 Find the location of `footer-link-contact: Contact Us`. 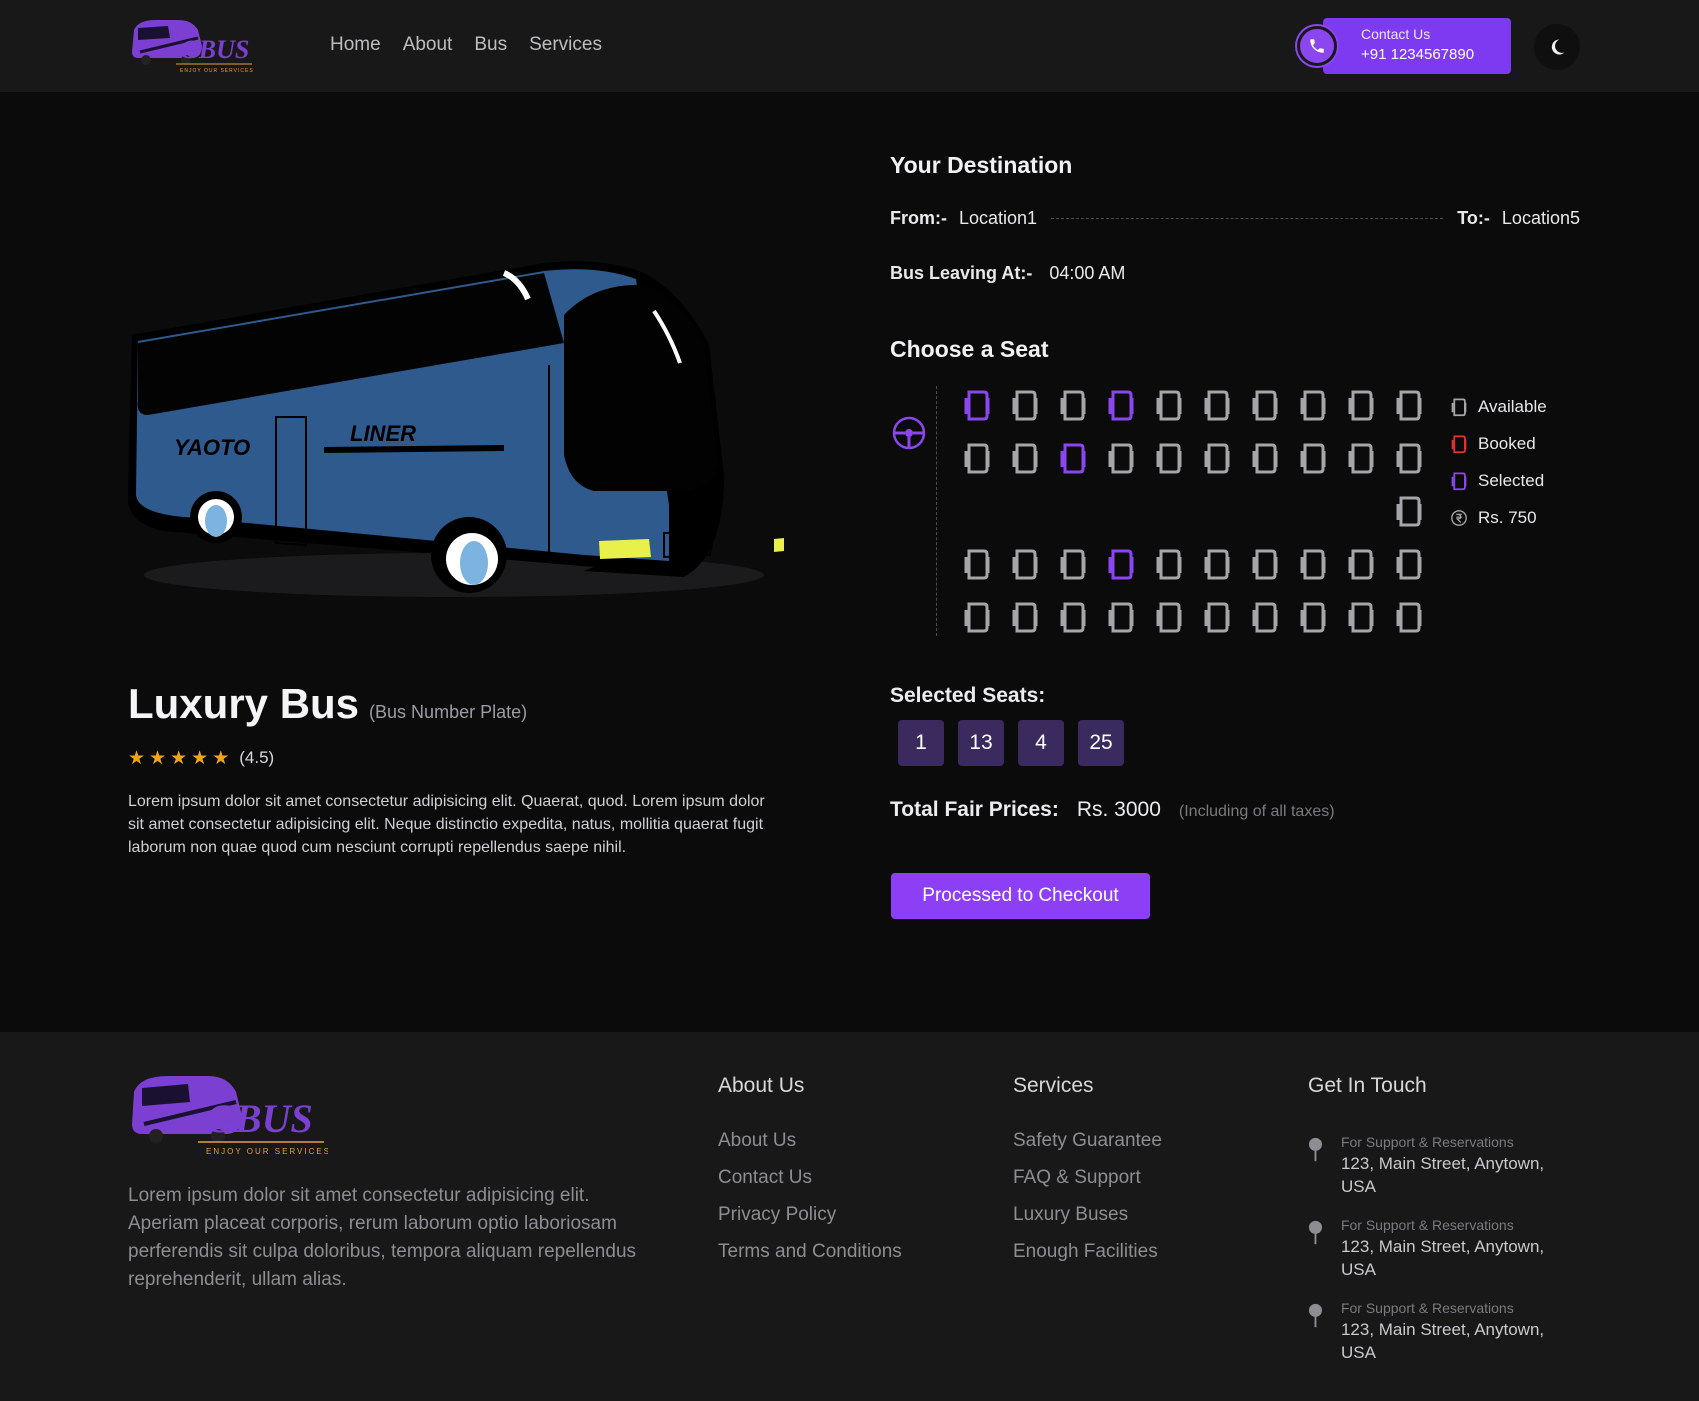

footer-link-contact: Contact Us is located at coordinates (810, 1178).